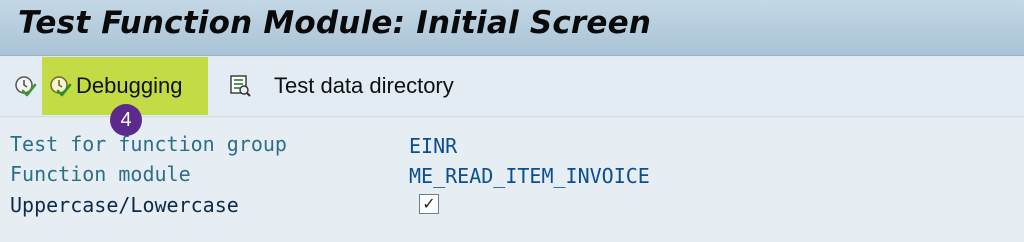 This screenshot has width=1024, height=242. What do you see at coordinates (126, 120) in the screenshot?
I see `step-badge: 4` at bounding box center [126, 120].